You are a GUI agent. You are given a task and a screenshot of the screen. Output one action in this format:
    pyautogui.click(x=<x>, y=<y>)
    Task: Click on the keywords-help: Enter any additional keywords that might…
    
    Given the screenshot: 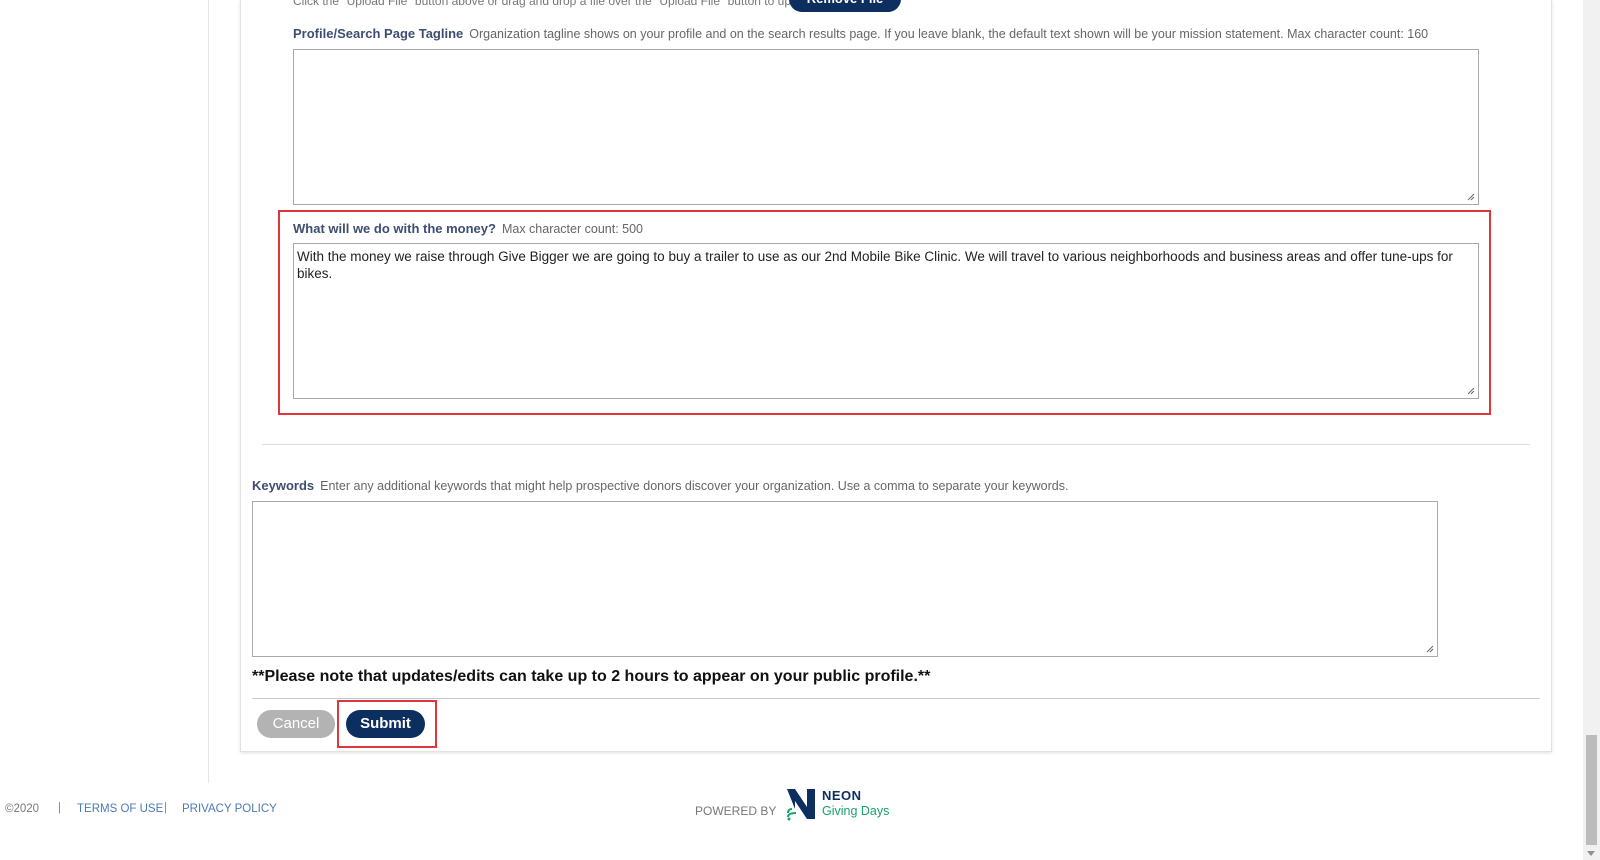 What is the action you would take?
    pyautogui.click(x=694, y=486)
    